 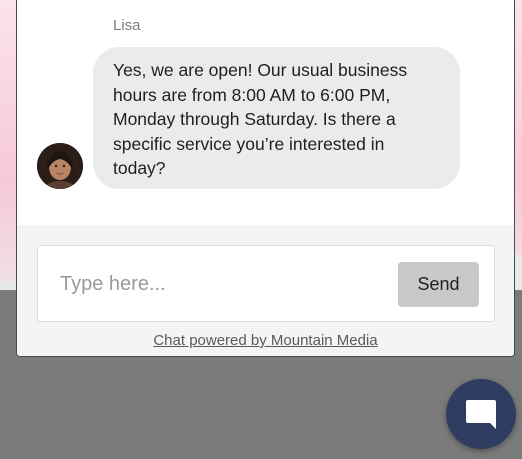 I want to click on message-input, so click(x=225, y=284).